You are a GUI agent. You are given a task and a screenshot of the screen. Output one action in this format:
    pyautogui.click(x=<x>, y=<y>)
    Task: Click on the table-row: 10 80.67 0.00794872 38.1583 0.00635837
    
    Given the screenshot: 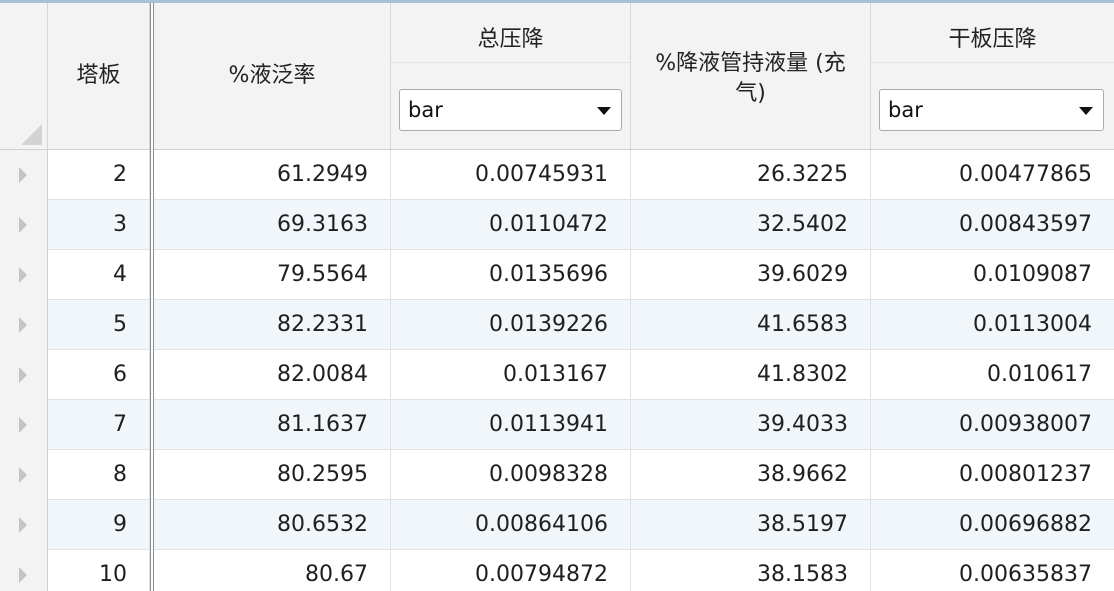 What is the action you would take?
    pyautogui.click(x=557, y=570)
    